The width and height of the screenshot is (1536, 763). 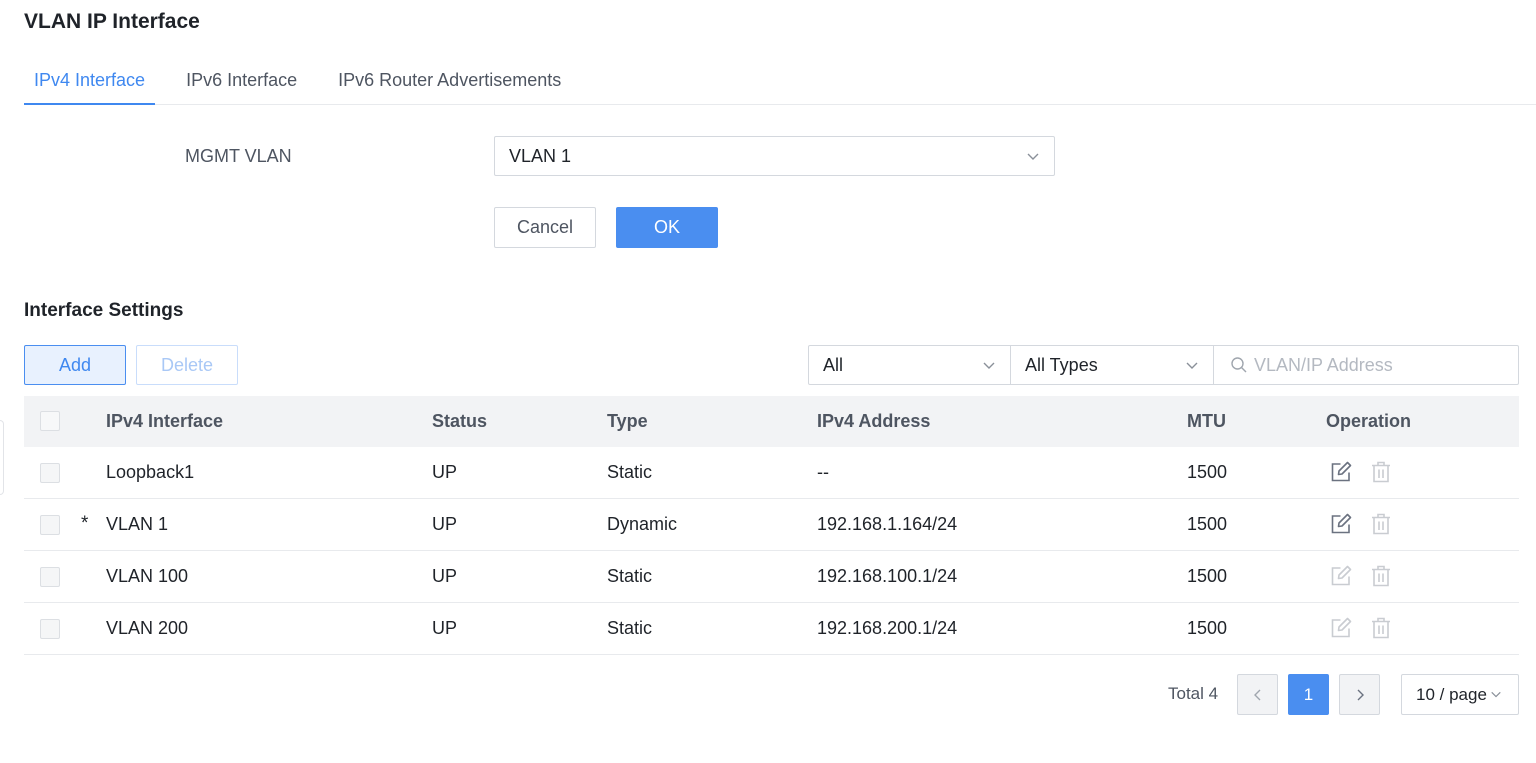 What do you see at coordinates (887, 576) in the screenshot?
I see `interface-ip: 192.168.100.1/24` at bounding box center [887, 576].